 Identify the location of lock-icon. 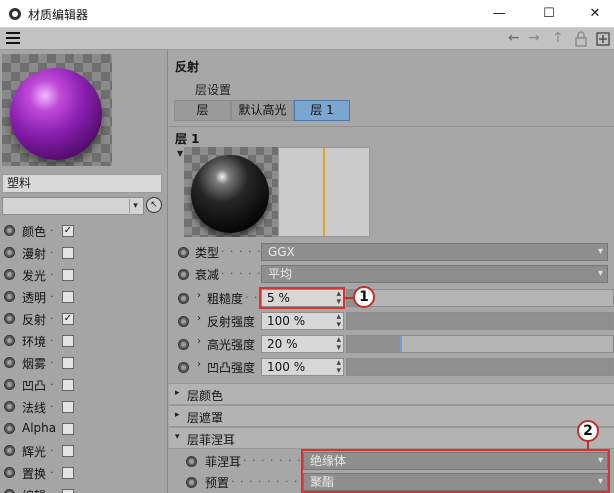
(581, 39).